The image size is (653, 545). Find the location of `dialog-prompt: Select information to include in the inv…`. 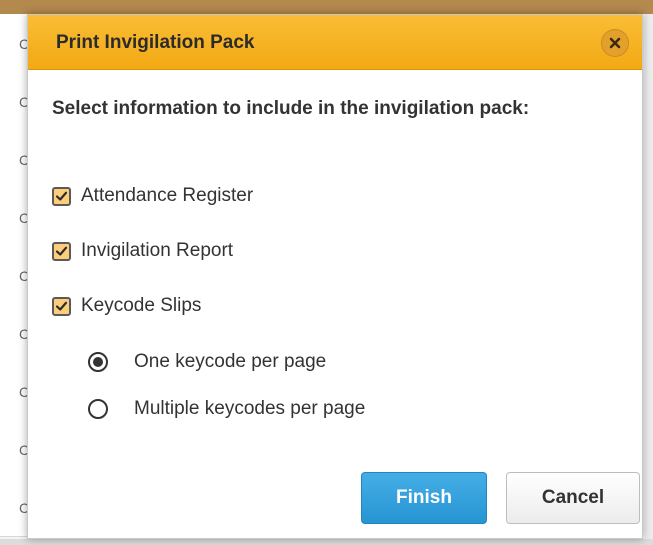

dialog-prompt: Select information to include in the inv… is located at coordinates (291, 108).